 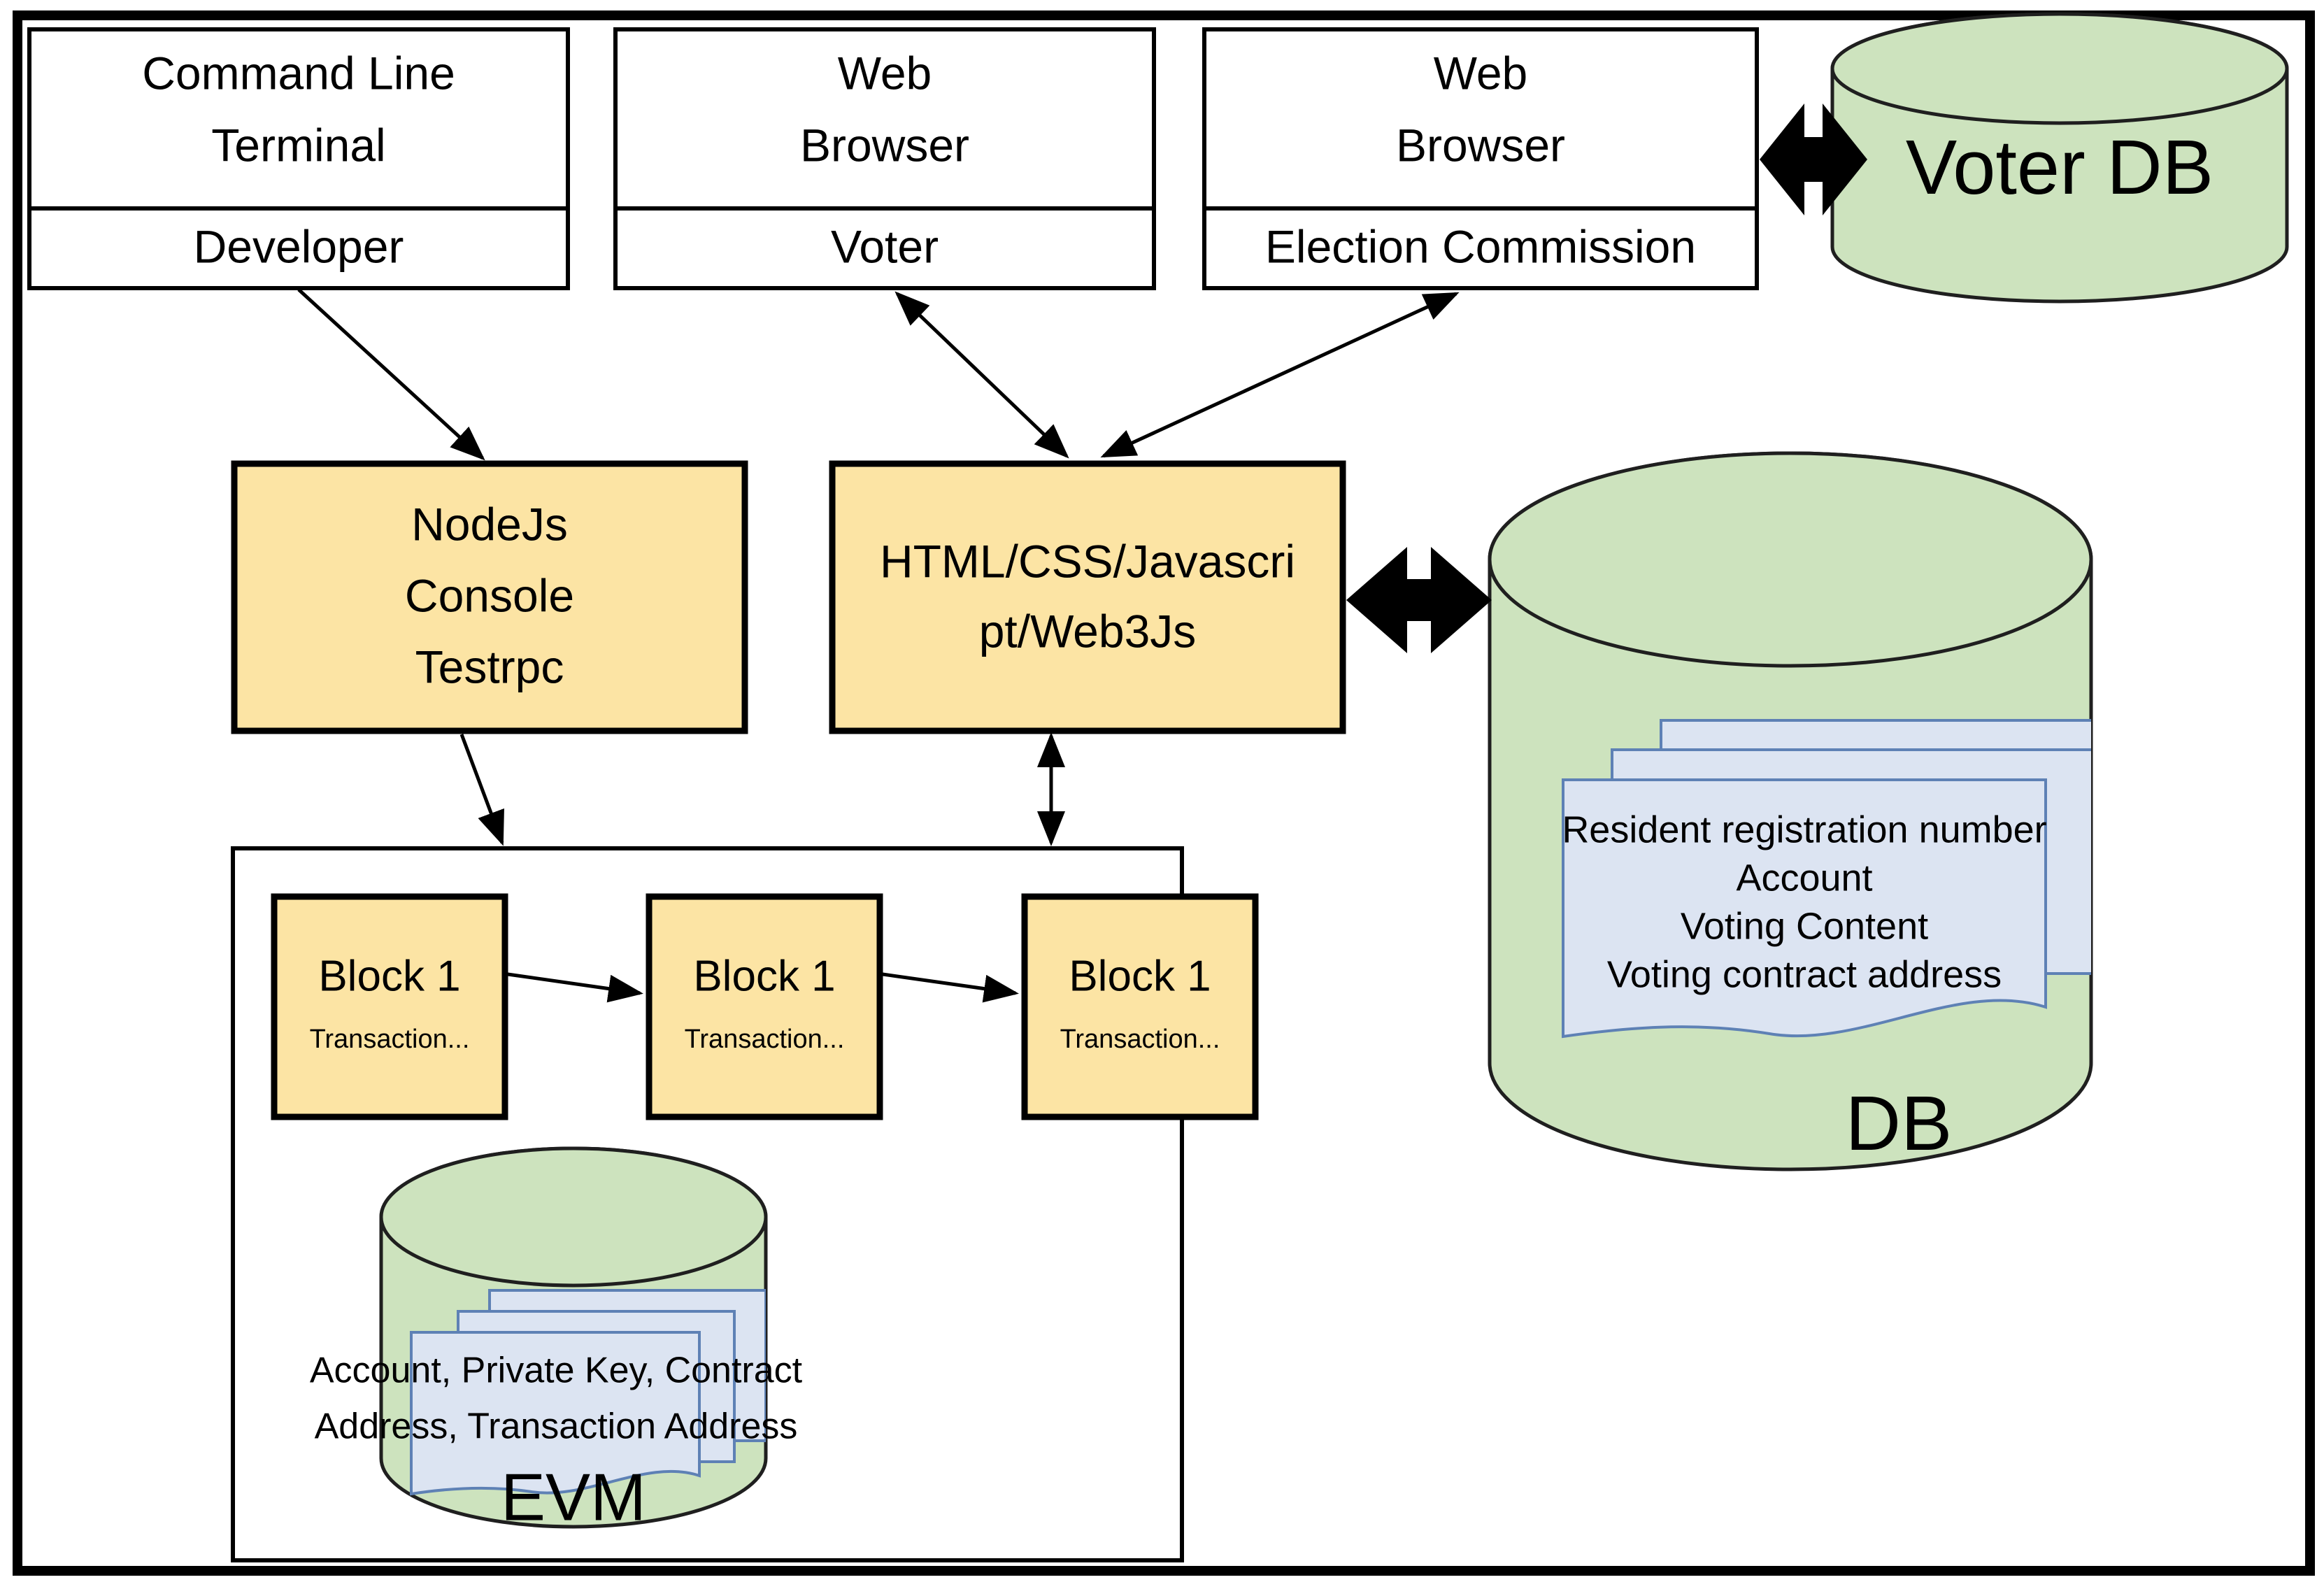 I want to click on cmd-terminal-interface-line1: Command Line, so click(x=298, y=73).